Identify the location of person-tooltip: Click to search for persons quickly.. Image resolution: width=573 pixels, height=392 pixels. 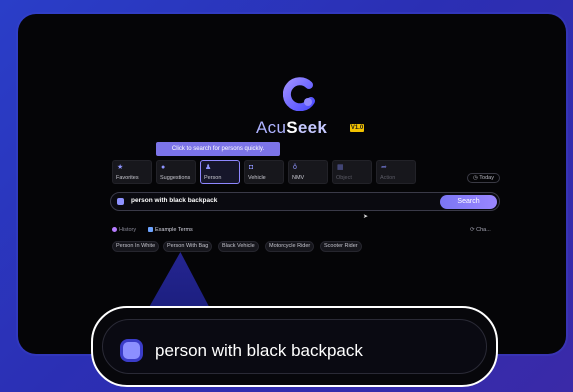
(218, 149).